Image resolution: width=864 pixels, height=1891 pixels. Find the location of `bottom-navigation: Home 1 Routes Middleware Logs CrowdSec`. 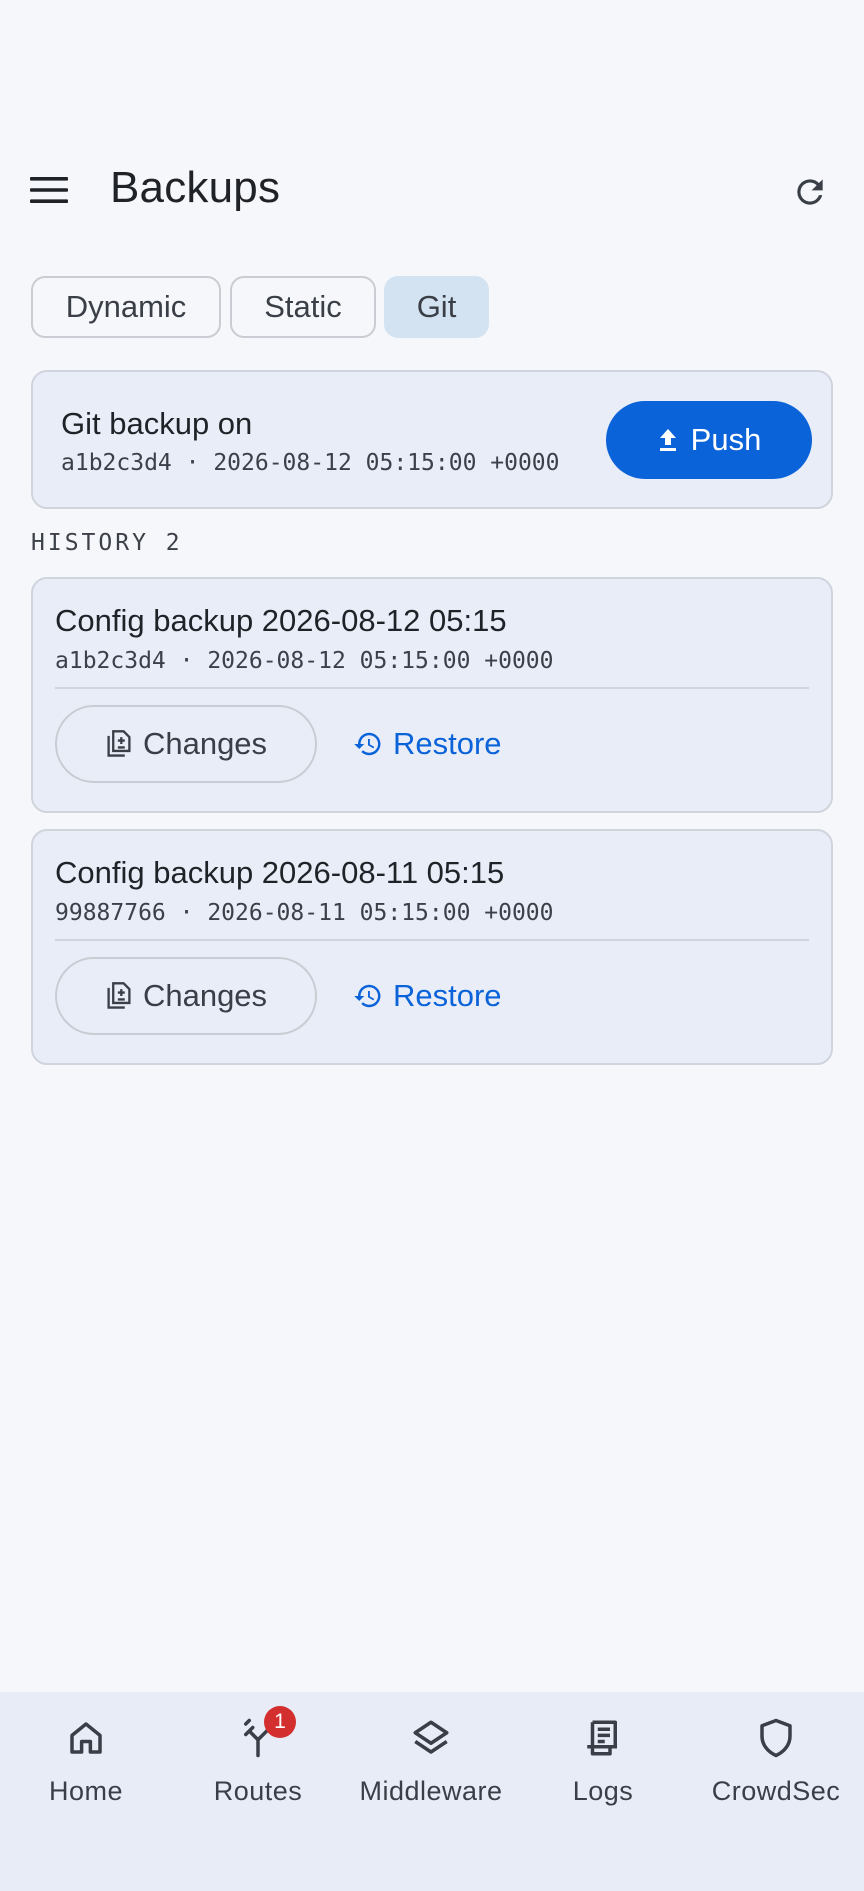

bottom-navigation: Home 1 Routes Middleware Logs CrowdSec is located at coordinates (432, 1791).